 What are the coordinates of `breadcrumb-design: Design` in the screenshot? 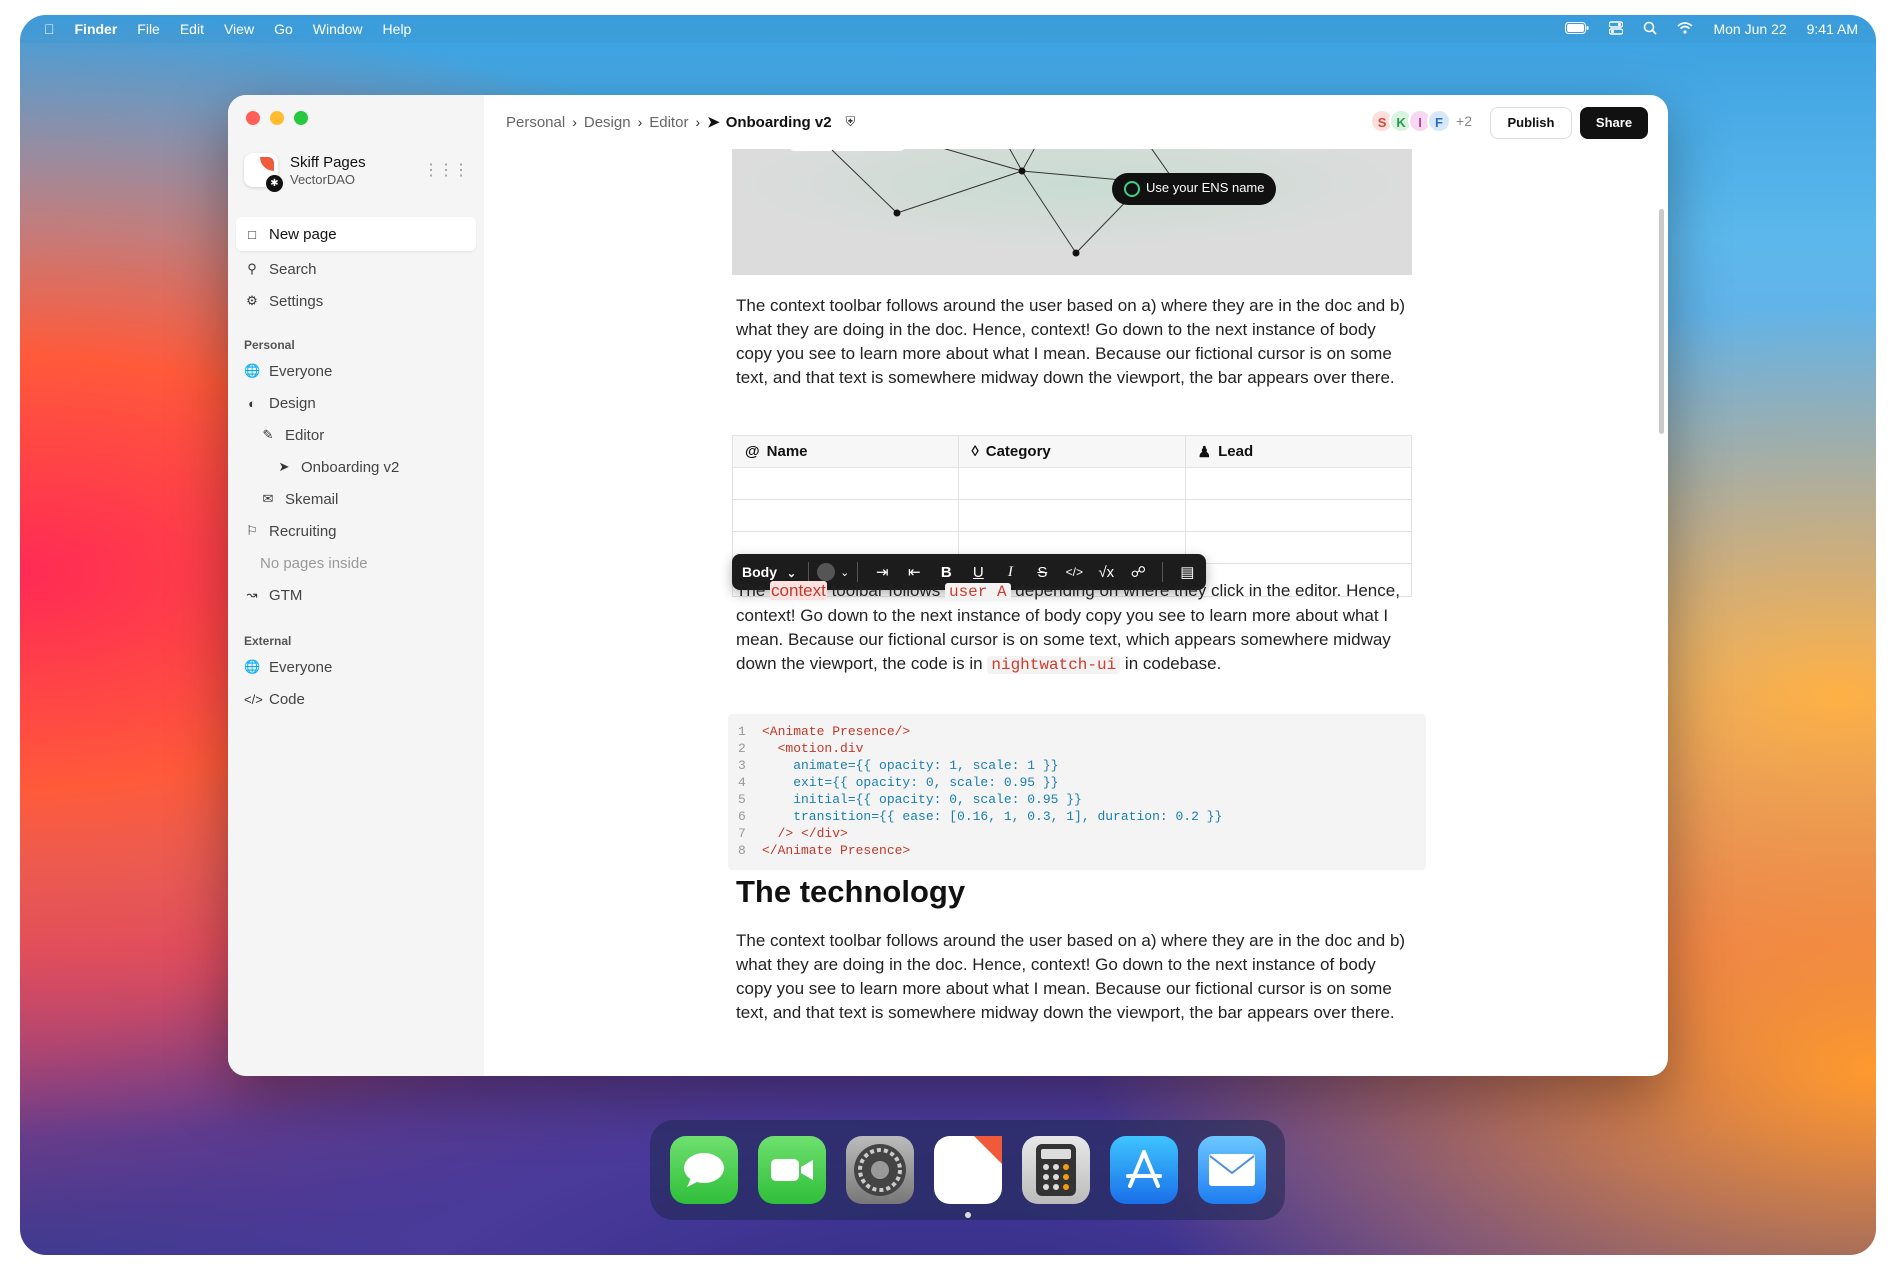 It's located at (607, 122).